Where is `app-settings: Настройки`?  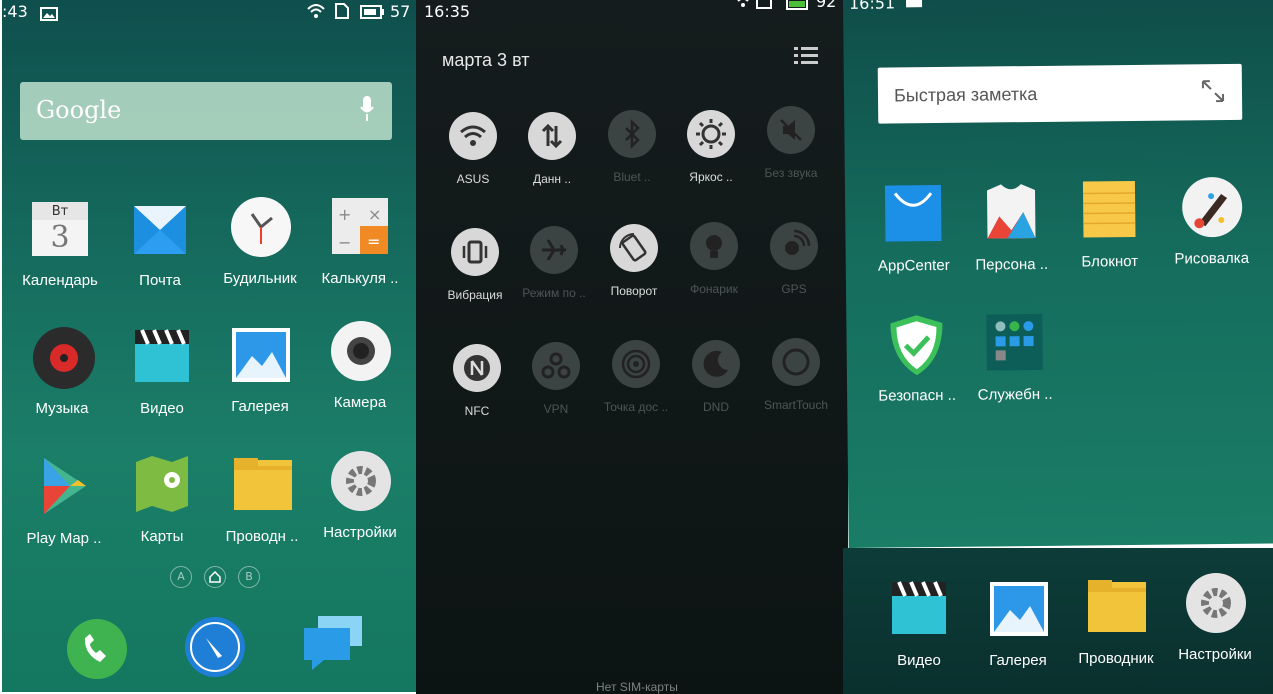
app-settings: Настройки is located at coordinates (360, 495).